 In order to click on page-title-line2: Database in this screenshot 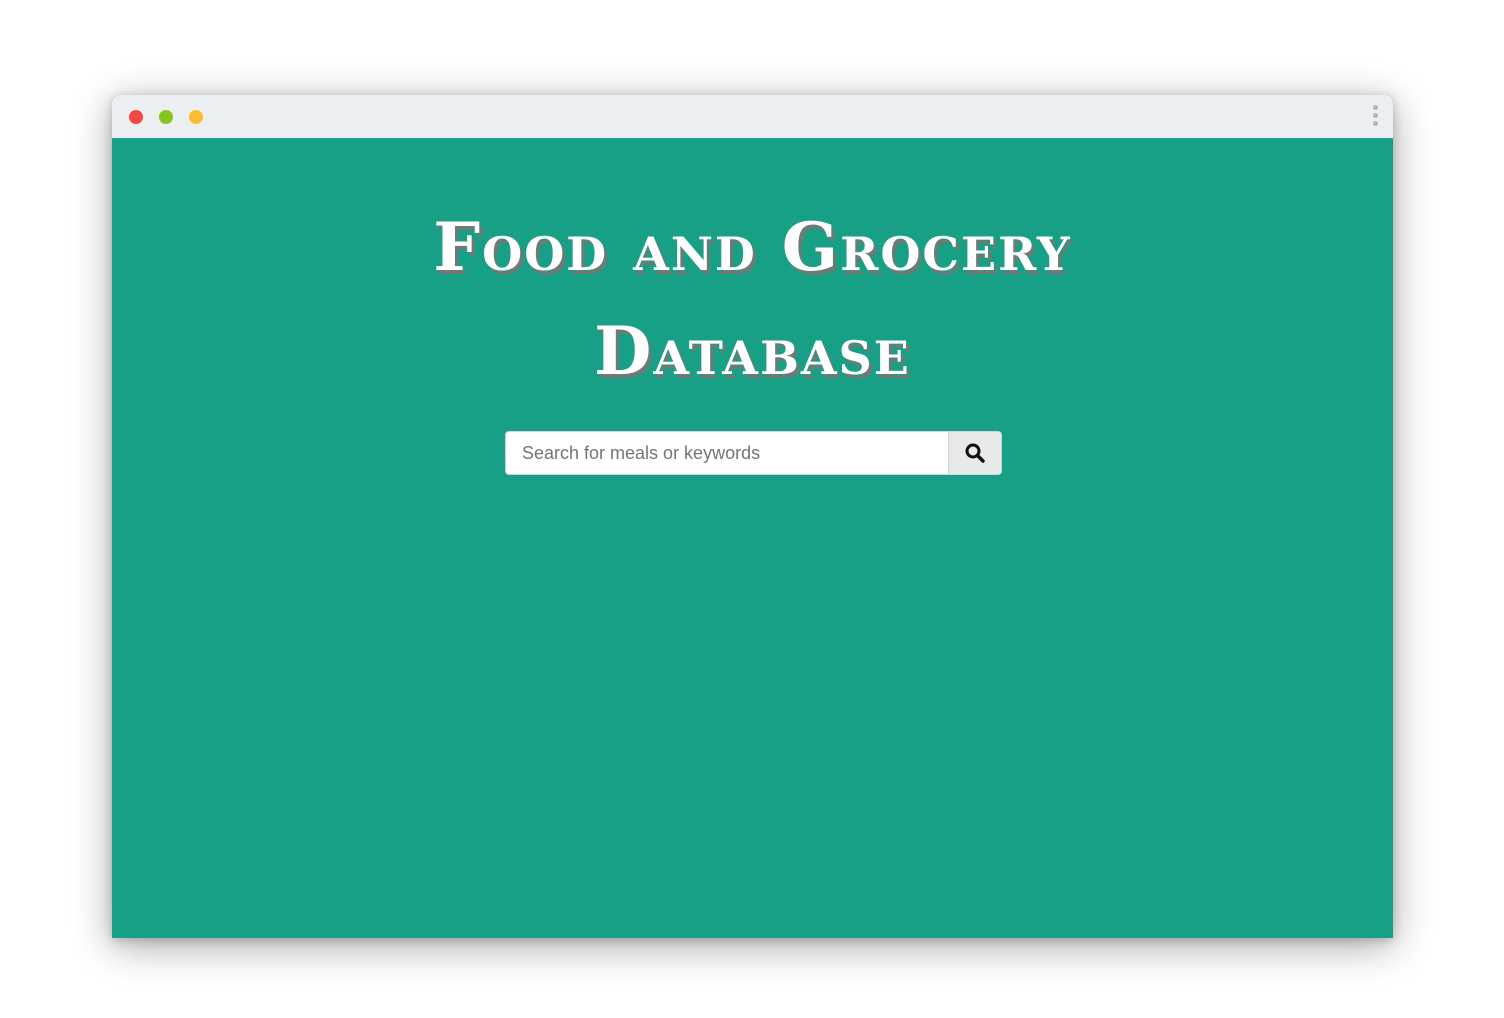, I will do `click(752, 351)`.